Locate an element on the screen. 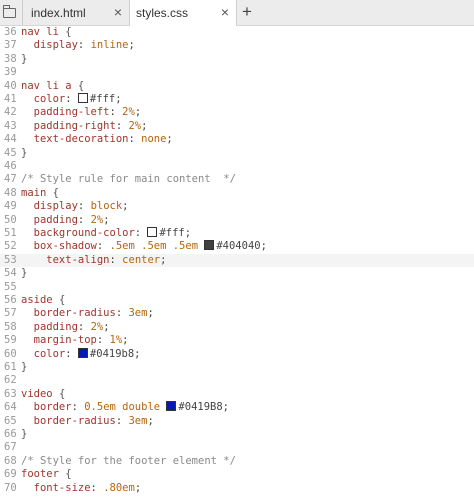  line-number: 59 is located at coordinates (10, 340).